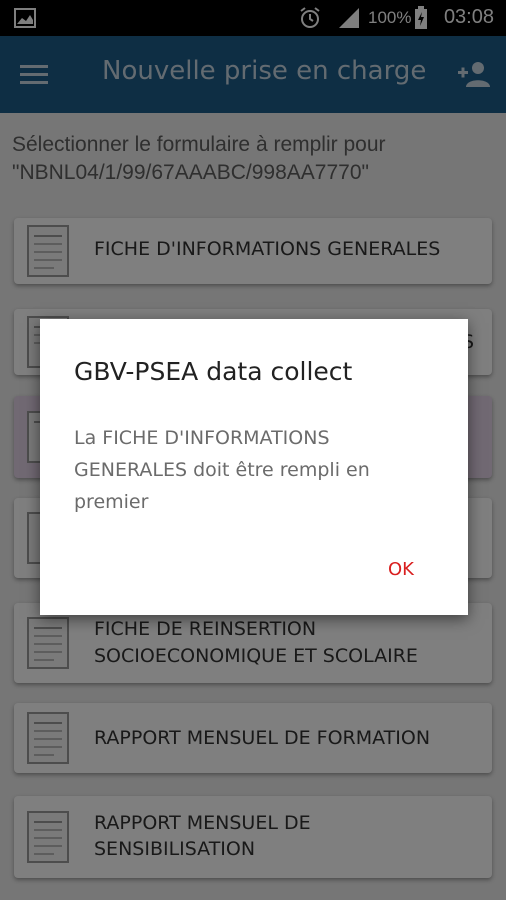 This screenshot has width=506, height=900. Describe the element at coordinates (213, 371) in the screenshot. I see `dialog-title: GBV-PSEA data collect` at that location.